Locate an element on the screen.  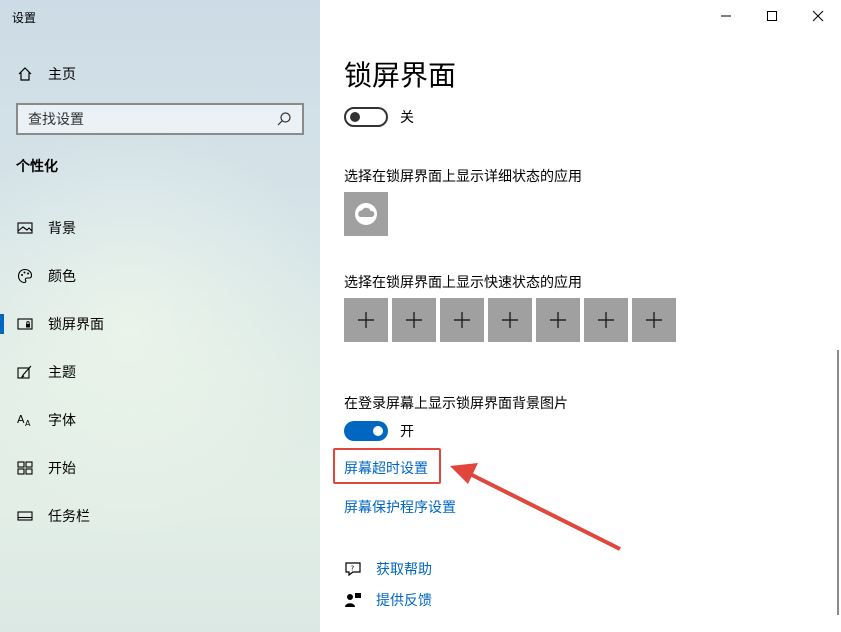
minimize-button is located at coordinates (726, 16).